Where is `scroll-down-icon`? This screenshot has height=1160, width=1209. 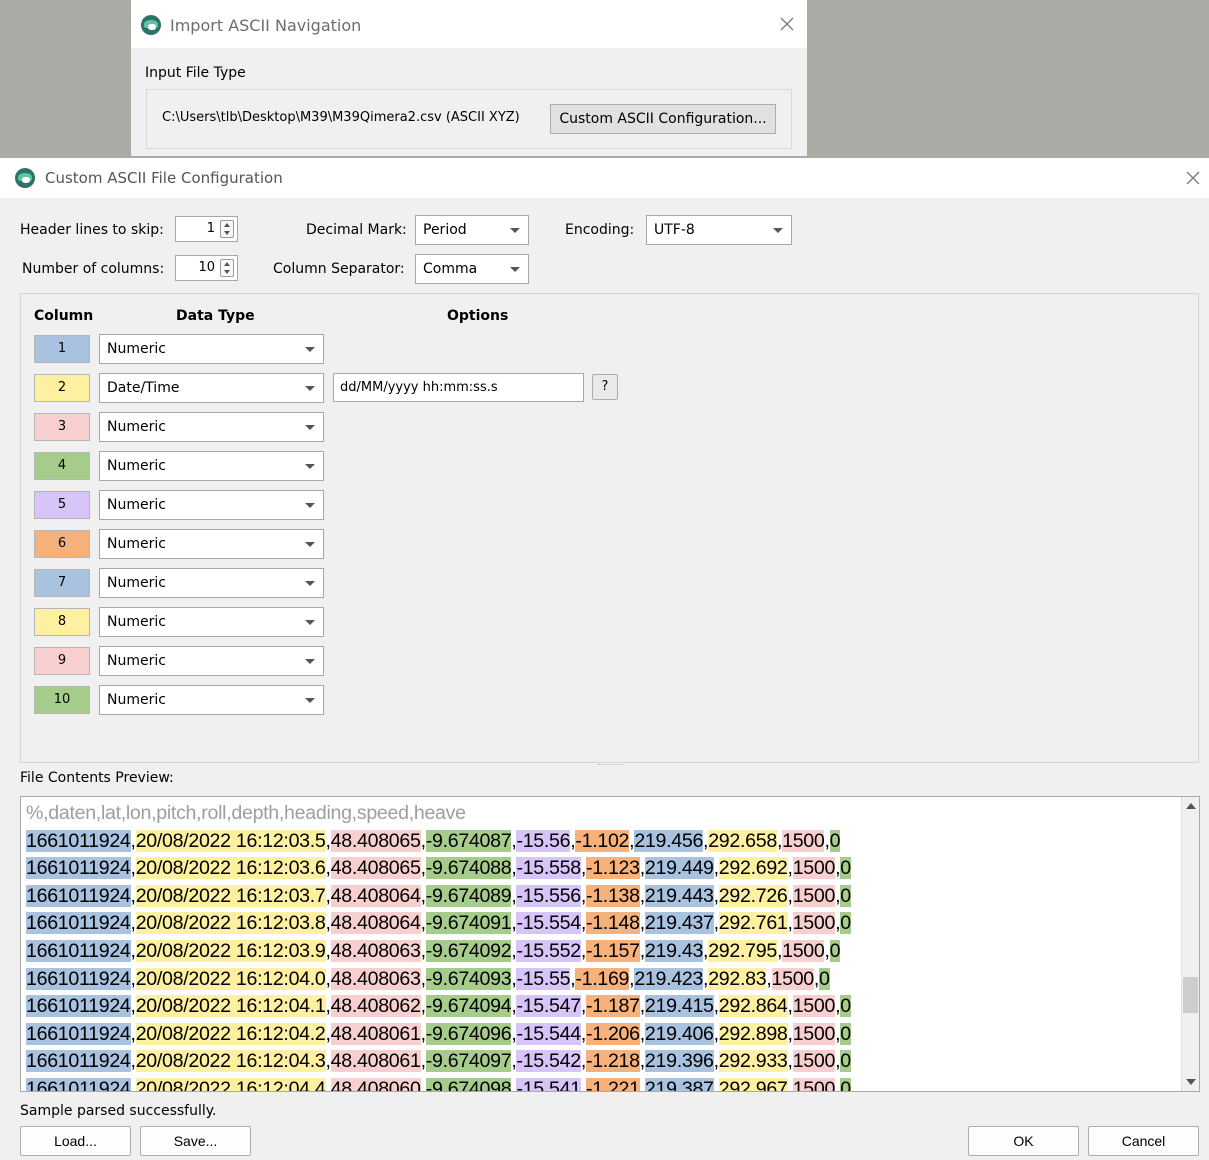
scroll-down-icon is located at coordinates (1191, 1082).